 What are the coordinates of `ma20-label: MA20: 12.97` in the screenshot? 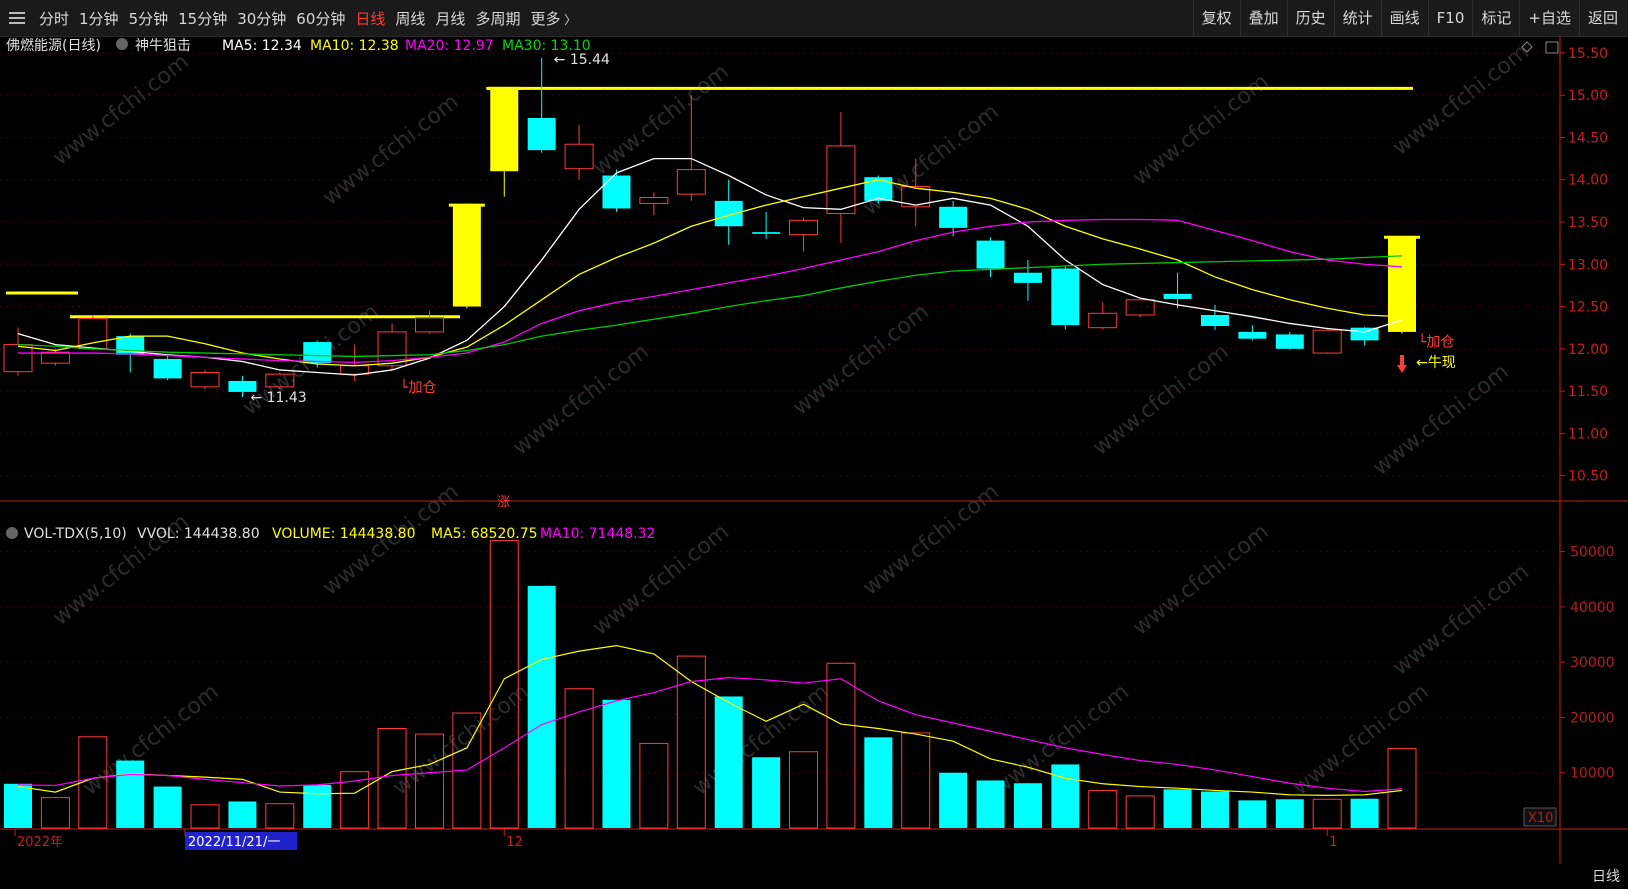 It's located at (449, 46).